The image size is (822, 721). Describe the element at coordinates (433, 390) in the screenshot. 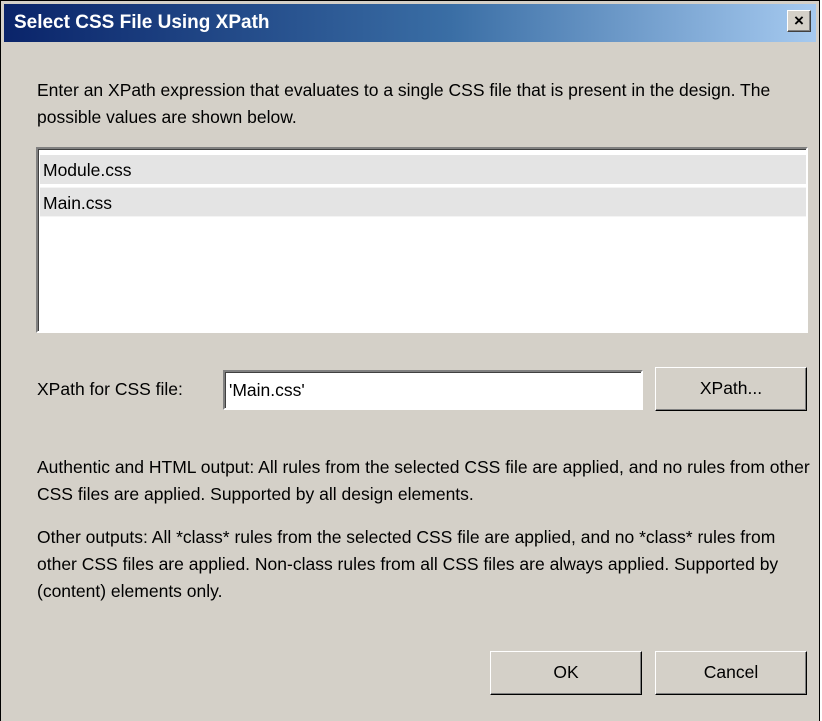

I see `xpath-input` at that location.